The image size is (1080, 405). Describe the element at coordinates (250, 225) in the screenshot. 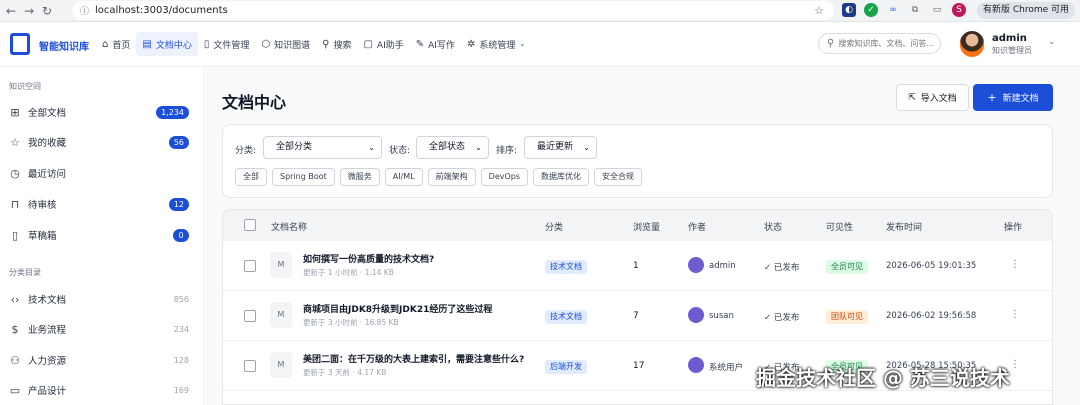

I see `select-all-checkbox` at that location.